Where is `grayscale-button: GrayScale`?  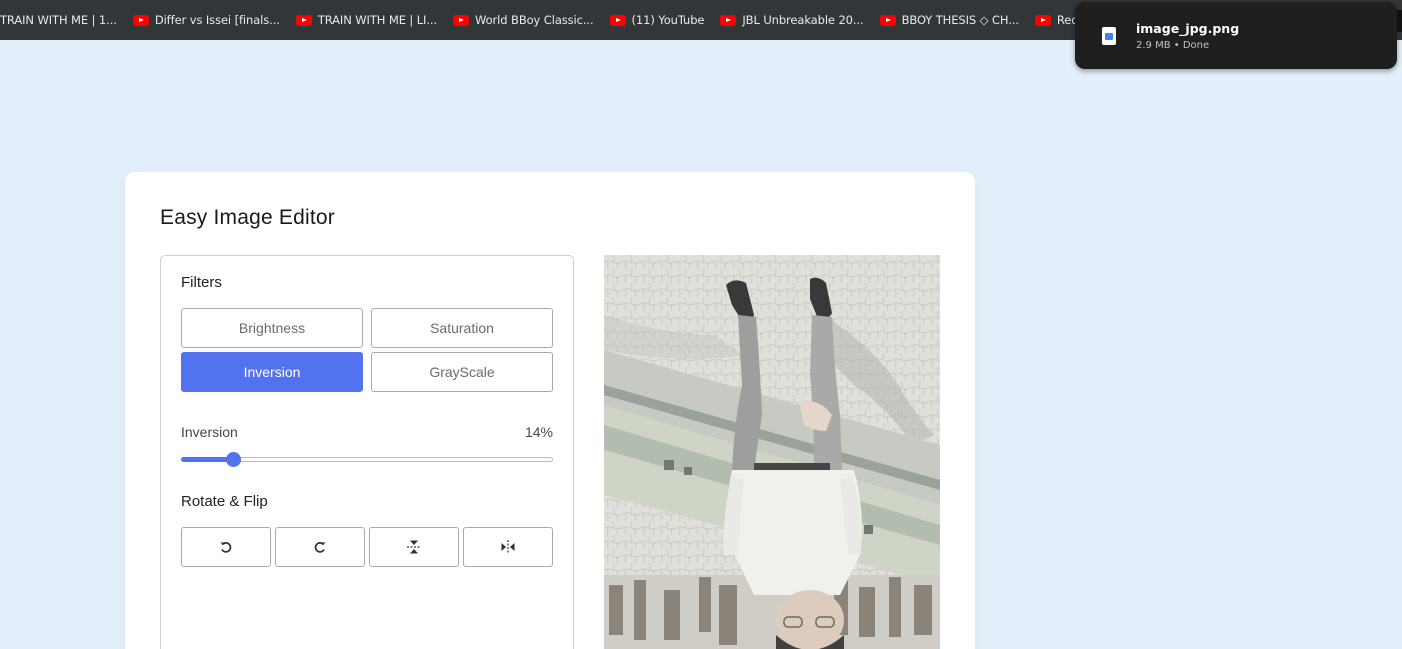 grayscale-button: GrayScale is located at coordinates (462, 372).